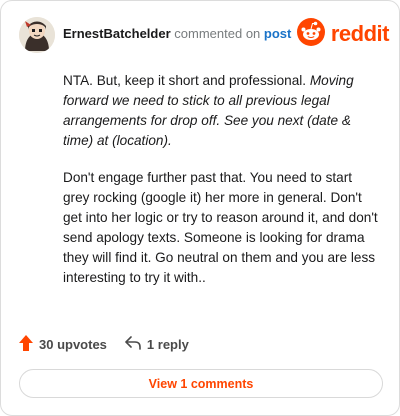  What do you see at coordinates (117, 33) in the screenshot?
I see `author-username: ErnestBatchelder` at bounding box center [117, 33].